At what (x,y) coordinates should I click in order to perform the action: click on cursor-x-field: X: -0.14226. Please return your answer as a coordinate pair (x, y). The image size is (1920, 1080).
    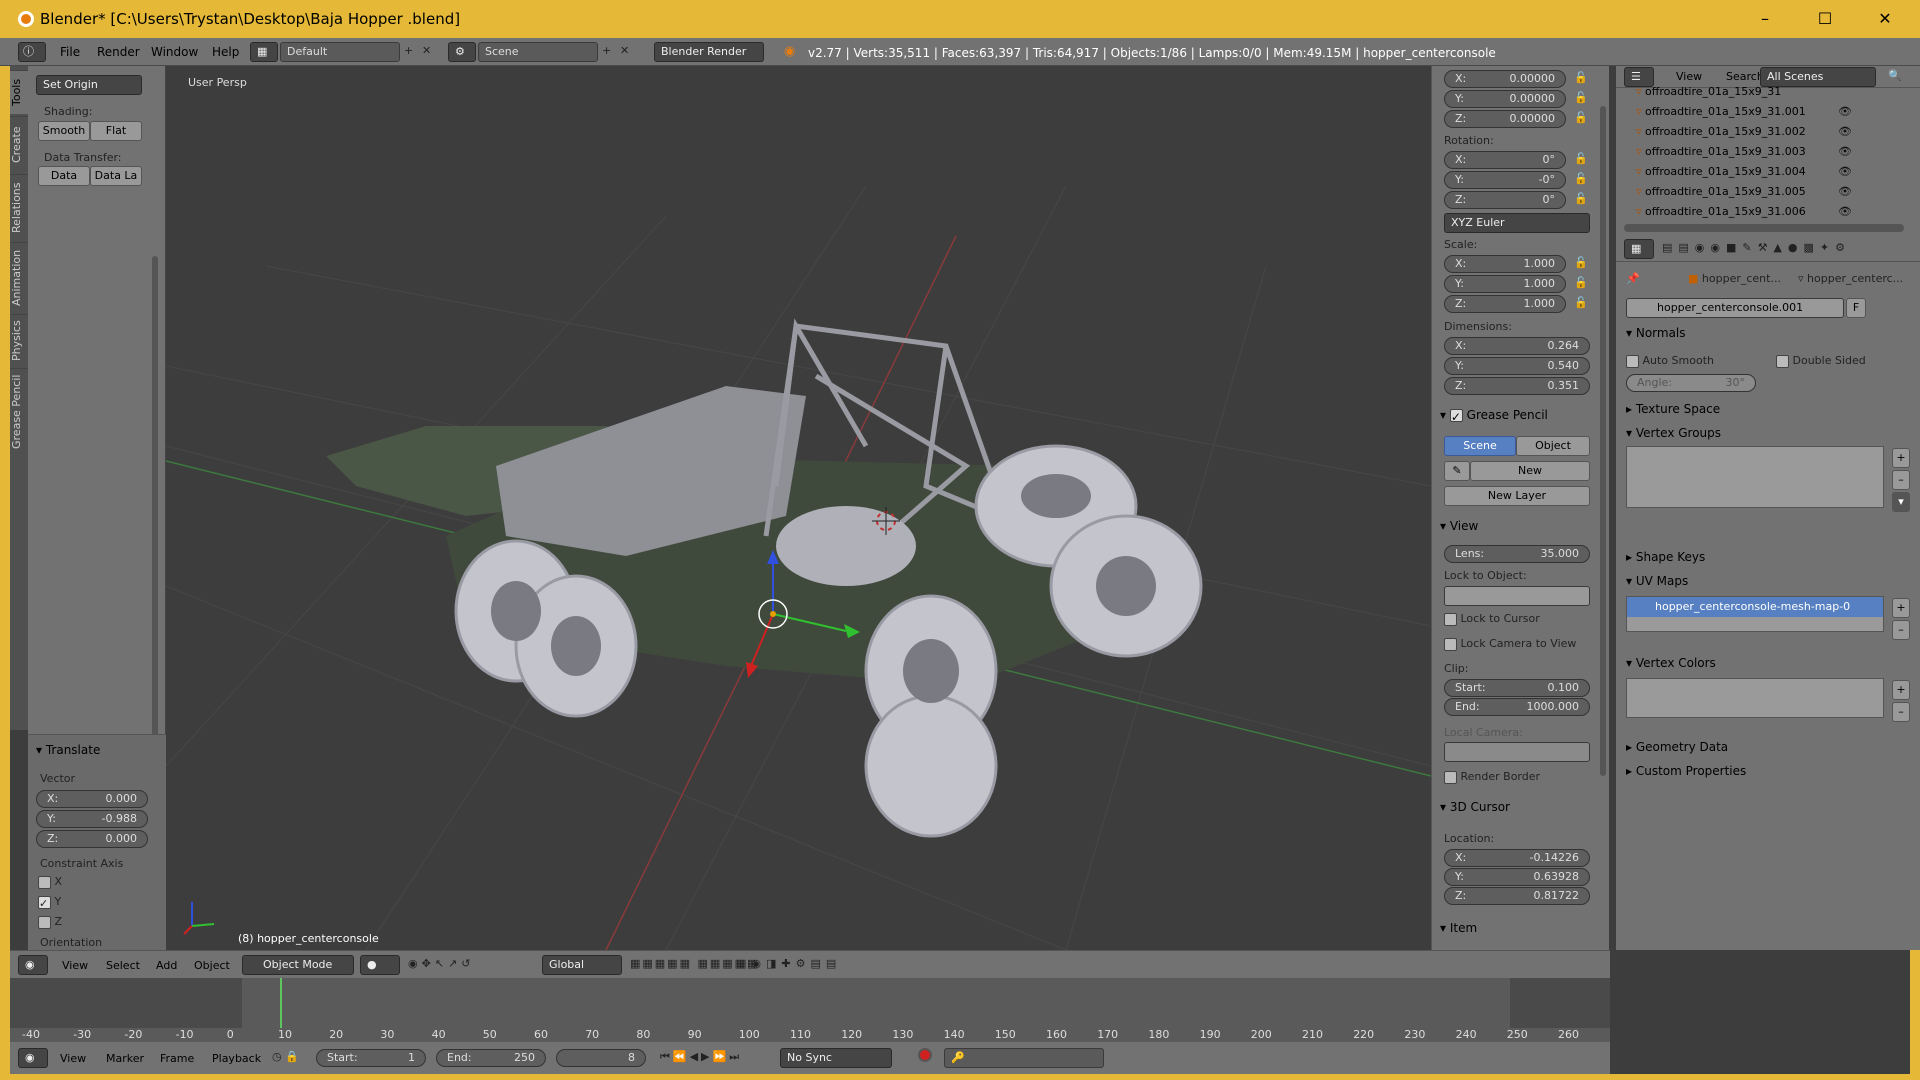
    Looking at the image, I should click on (1517, 858).